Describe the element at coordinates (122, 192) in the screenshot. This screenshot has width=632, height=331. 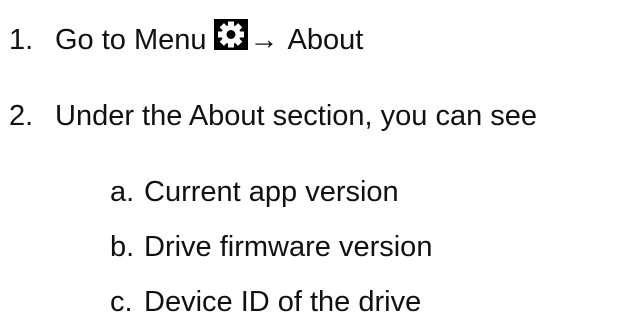
I see `substep-letter: a.` at that location.